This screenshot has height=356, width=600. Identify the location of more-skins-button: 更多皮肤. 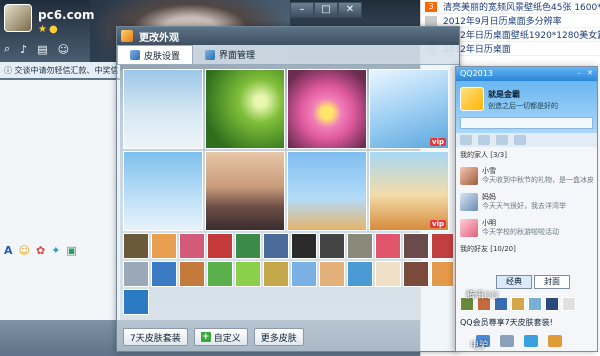
(278, 337).